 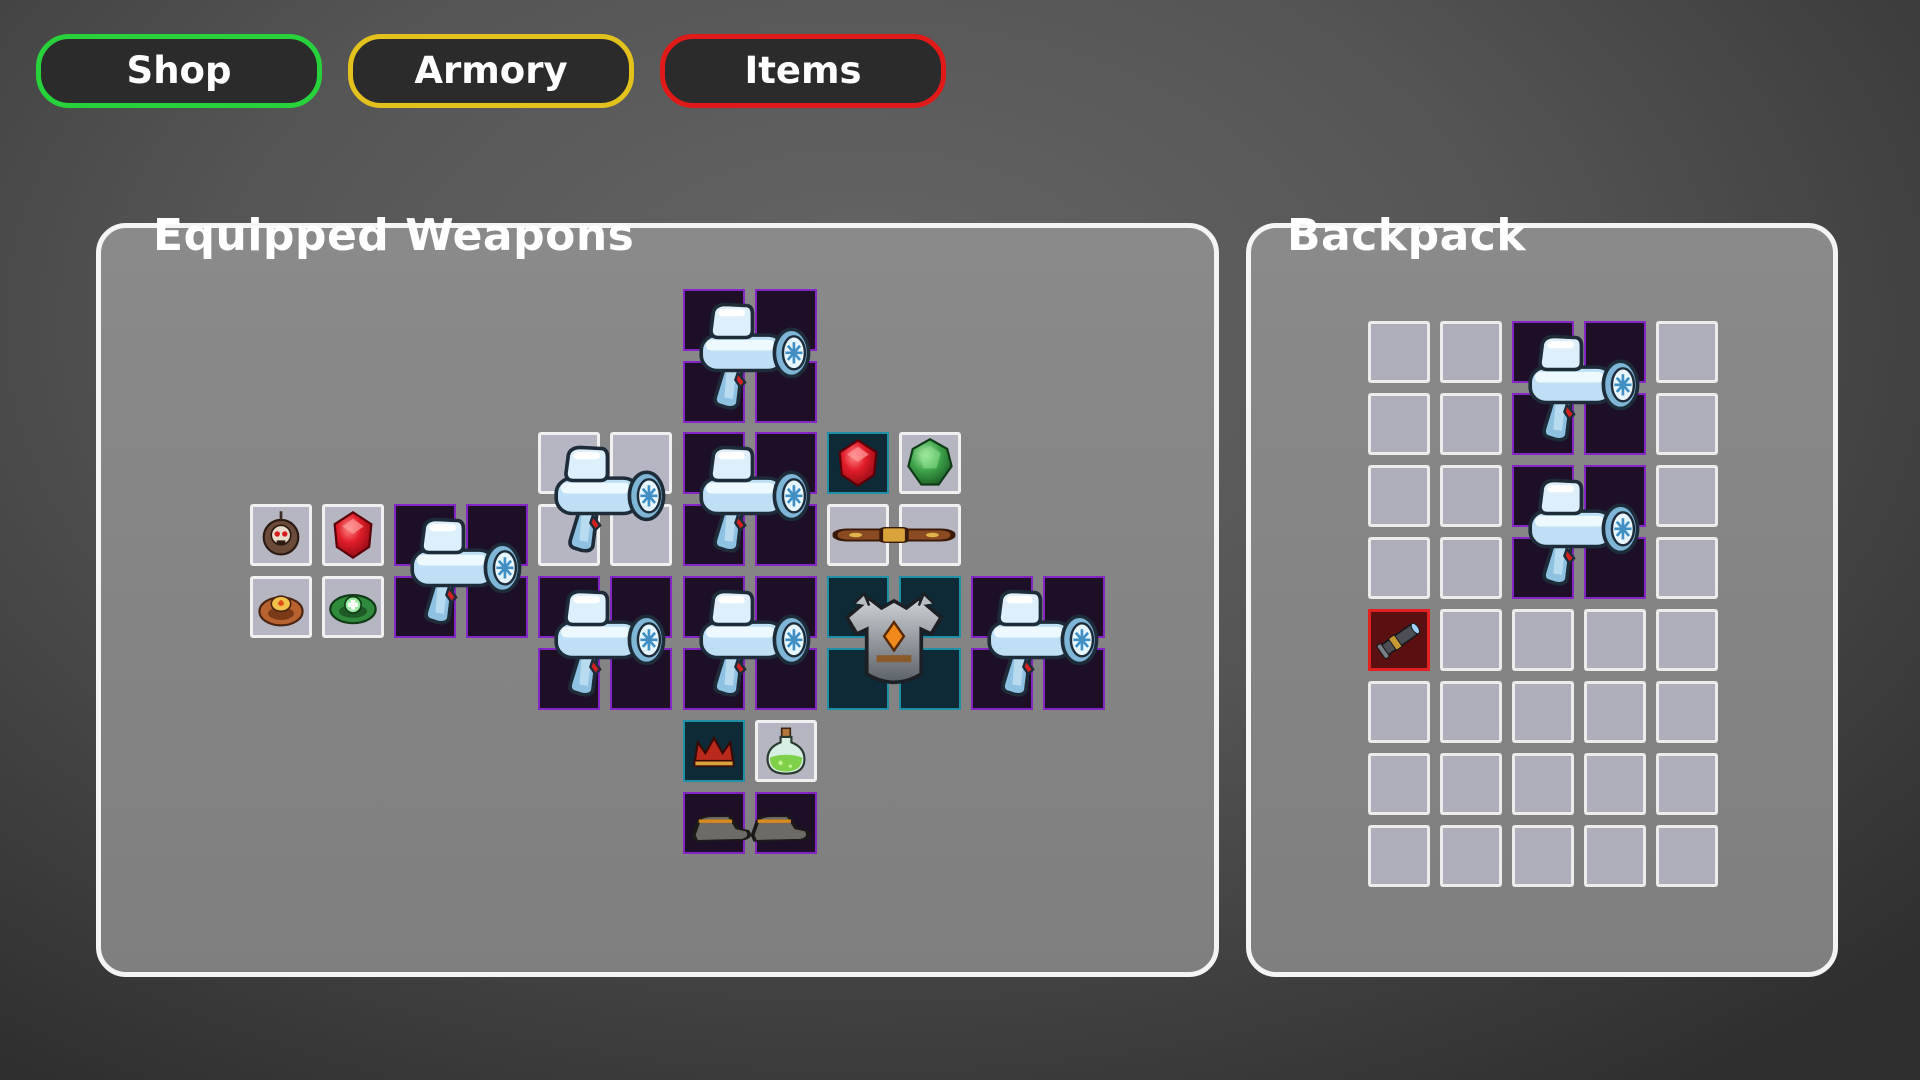 What do you see at coordinates (281, 535) in the screenshot?
I see `skull-amulet-slot` at bounding box center [281, 535].